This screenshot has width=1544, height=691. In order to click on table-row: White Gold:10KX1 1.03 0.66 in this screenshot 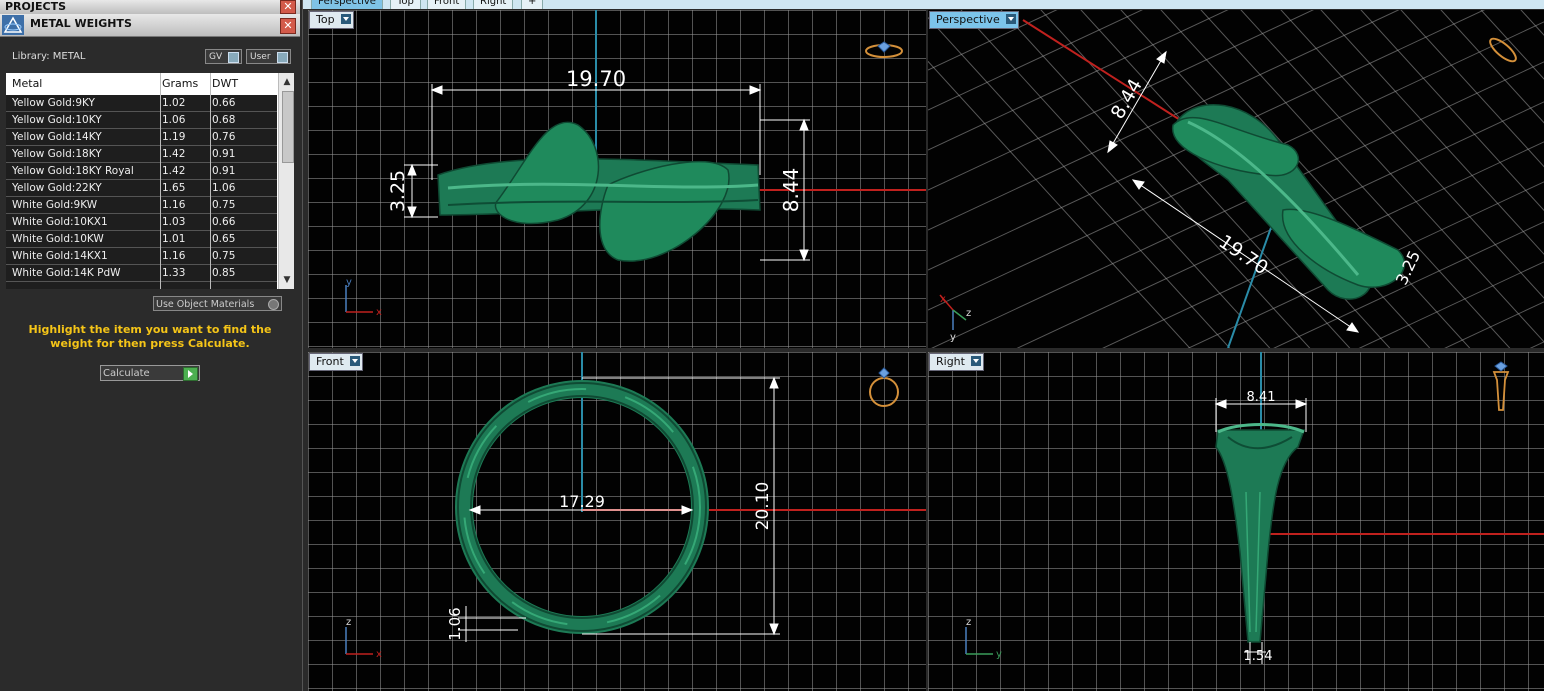, I will do `click(141, 222)`.